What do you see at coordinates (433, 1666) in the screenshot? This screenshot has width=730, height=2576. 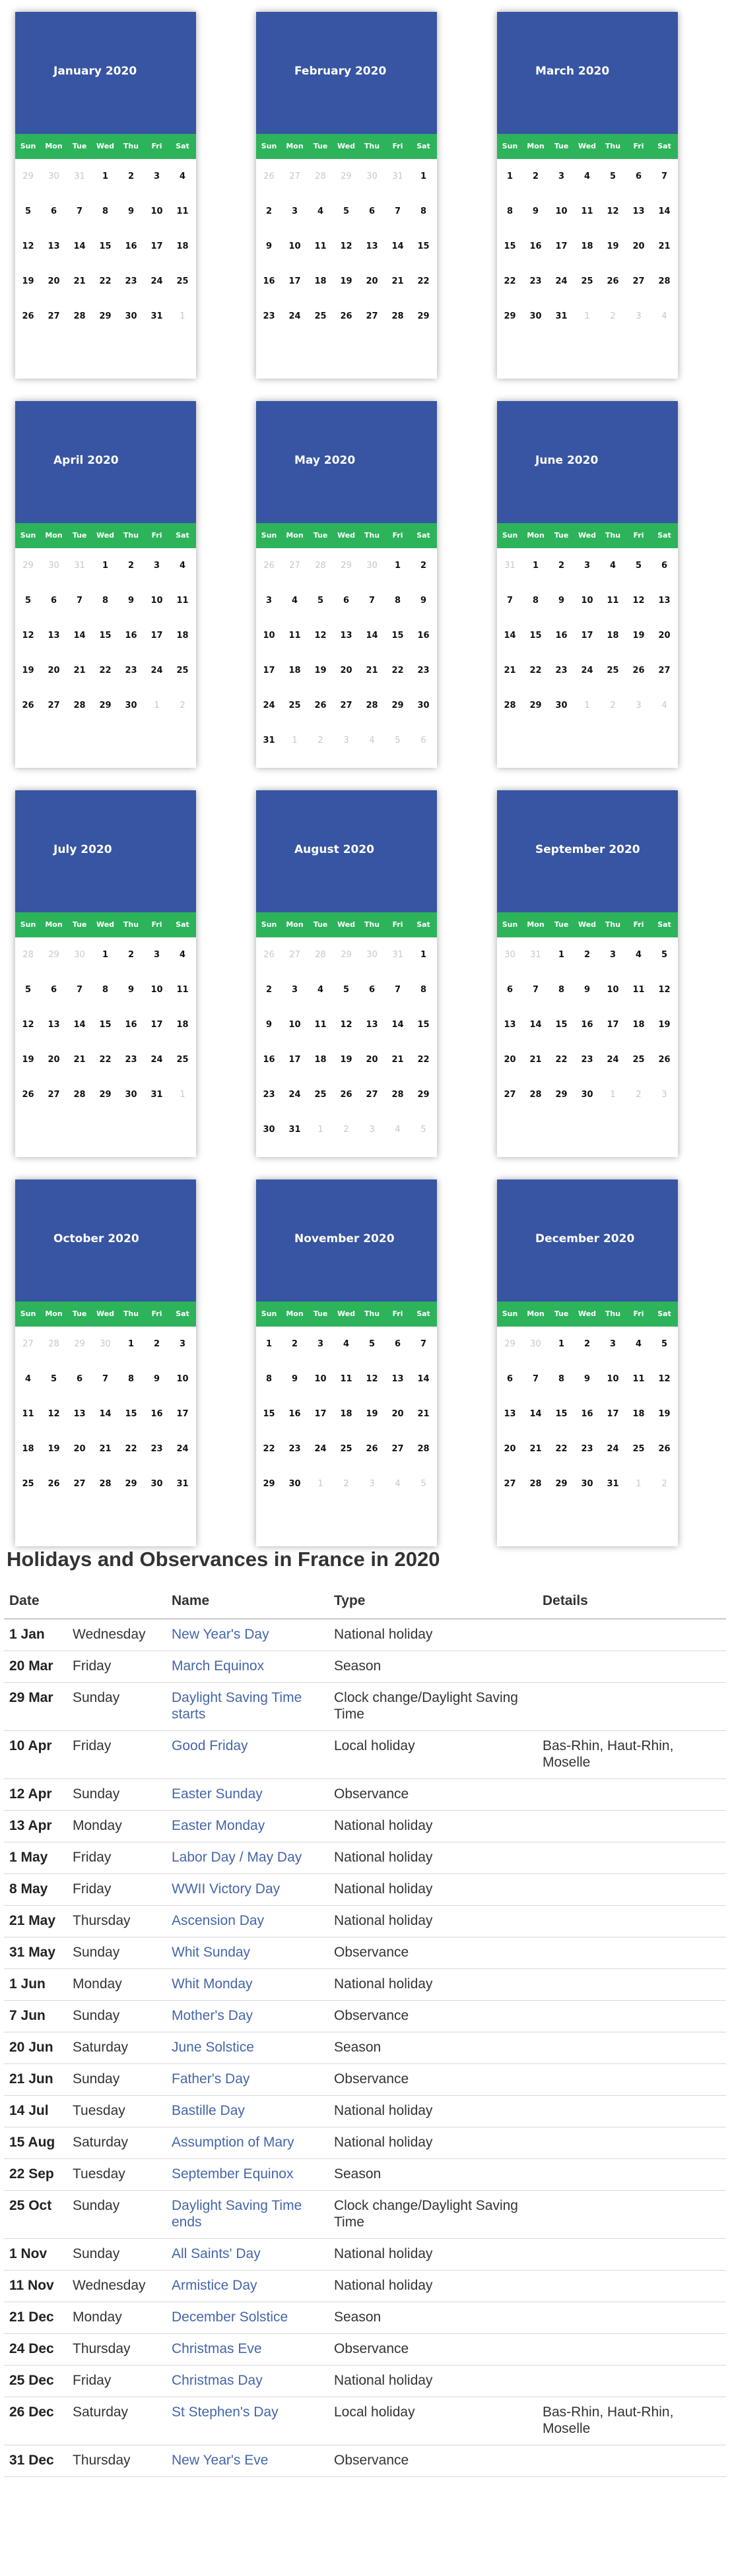 I see `holiday-type: Season` at bounding box center [433, 1666].